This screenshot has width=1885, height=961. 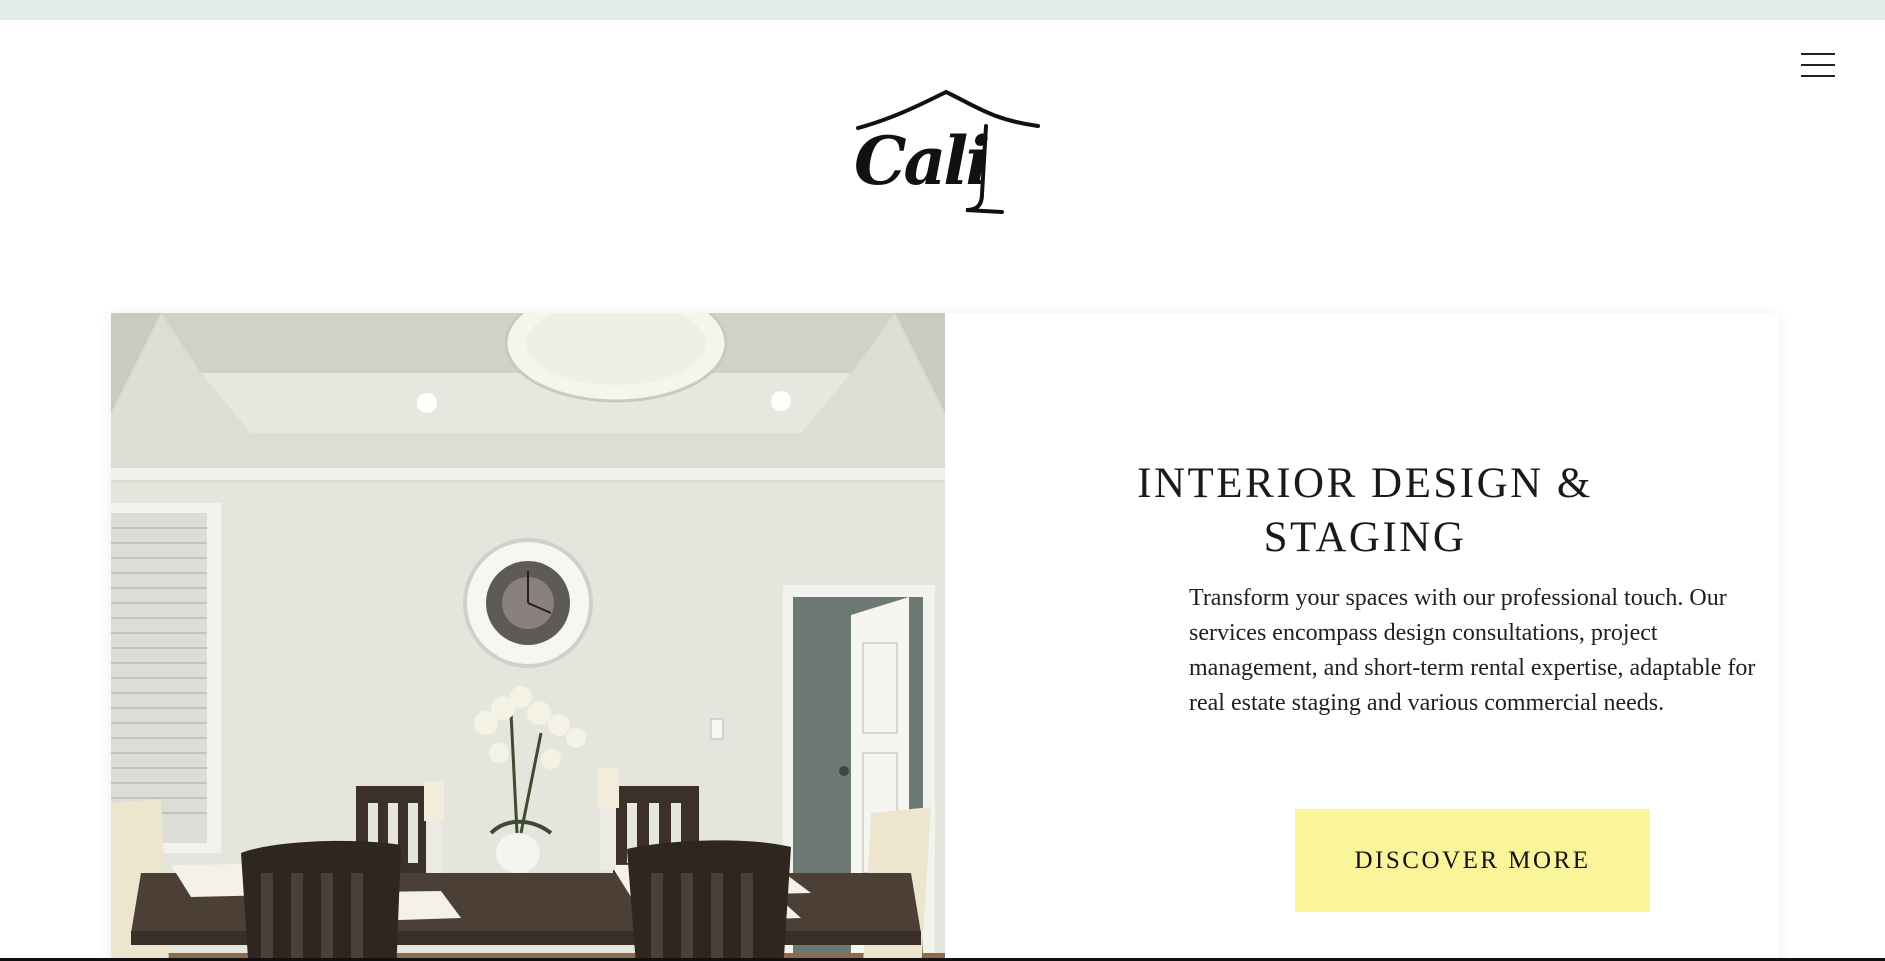 What do you see at coordinates (942, 10) in the screenshot?
I see `top-accent-strip` at bounding box center [942, 10].